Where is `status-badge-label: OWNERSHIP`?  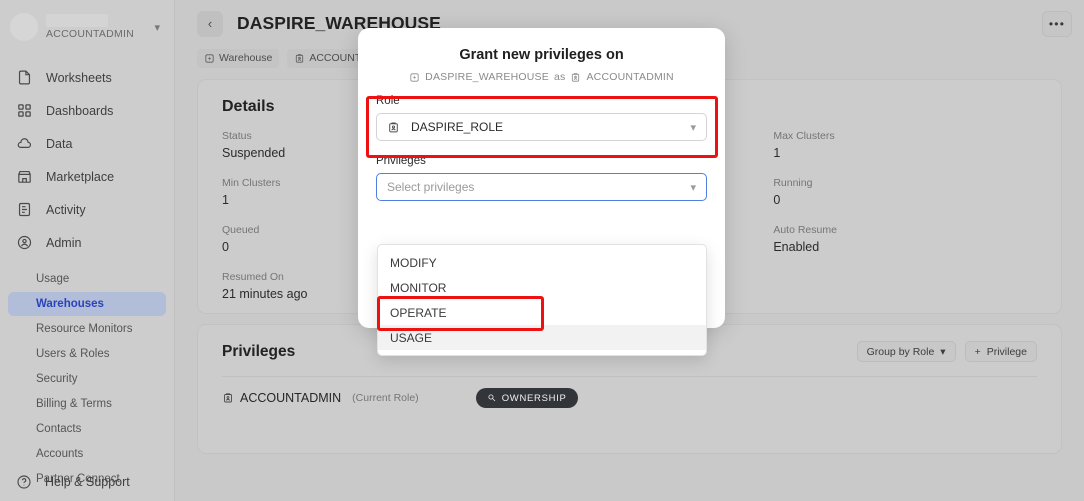
status-badge-label: OWNERSHIP is located at coordinates (534, 398).